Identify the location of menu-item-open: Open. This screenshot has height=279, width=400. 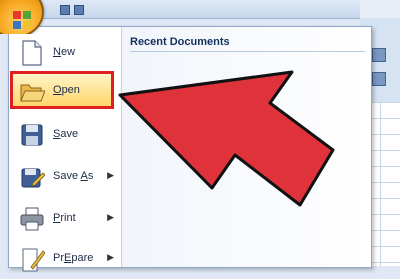
(65, 91).